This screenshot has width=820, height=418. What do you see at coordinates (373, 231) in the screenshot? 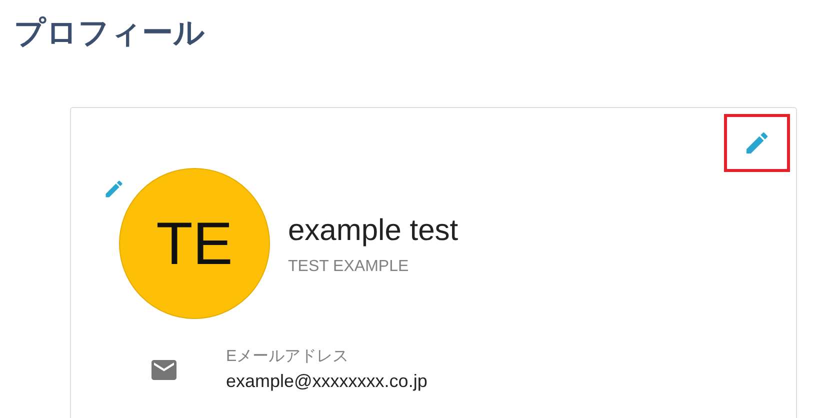
I see `profile-name: example test` at bounding box center [373, 231].